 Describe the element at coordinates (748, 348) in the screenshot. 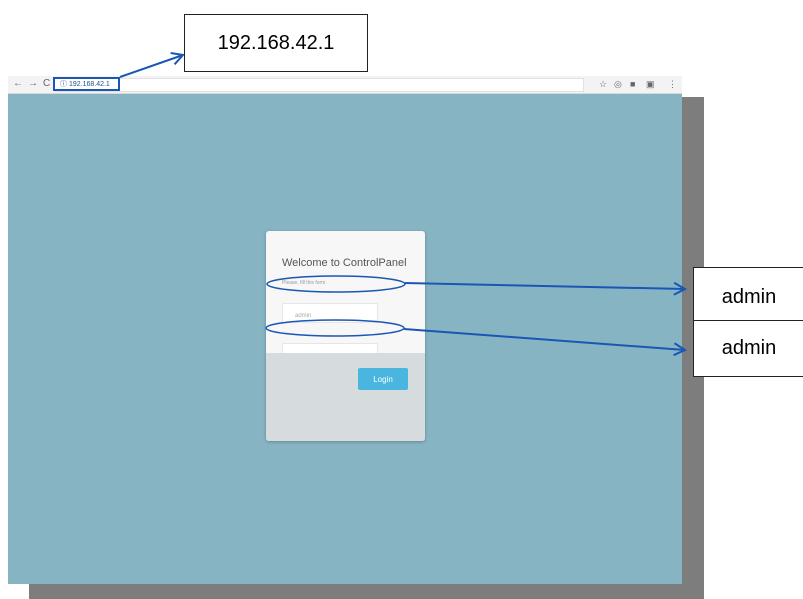

I see `password-callout: admin` at that location.